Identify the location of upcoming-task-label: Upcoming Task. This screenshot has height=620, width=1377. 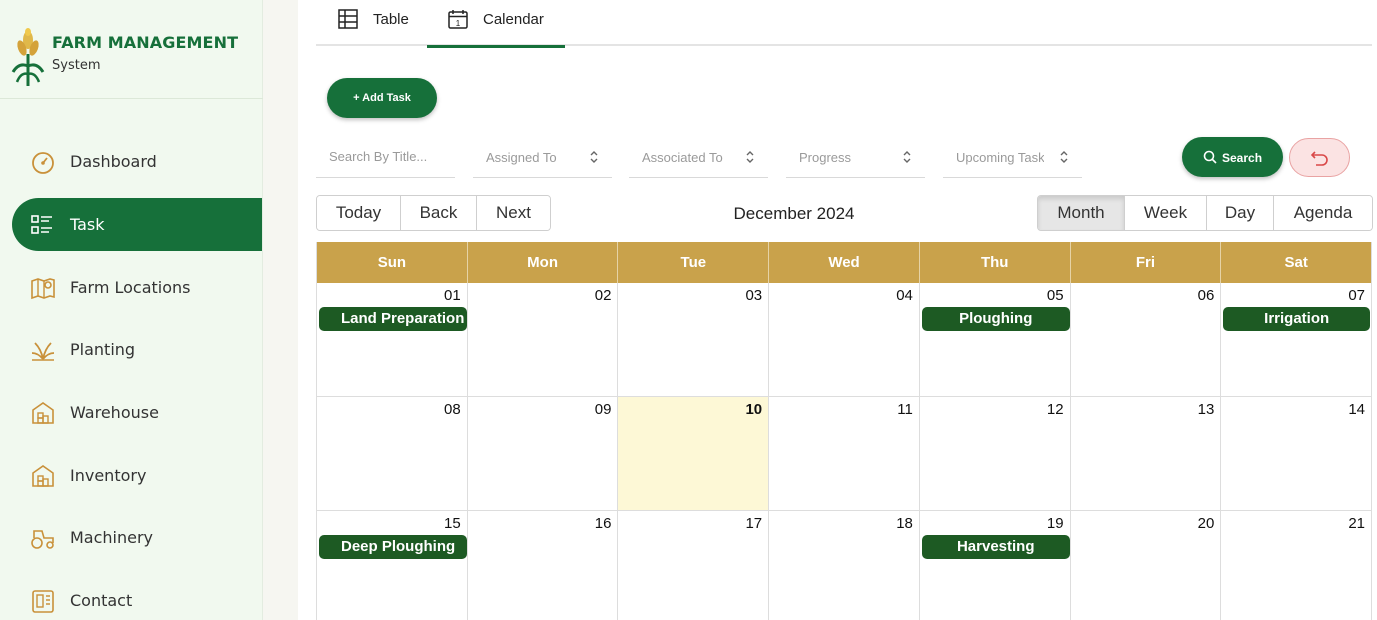
(1000, 157).